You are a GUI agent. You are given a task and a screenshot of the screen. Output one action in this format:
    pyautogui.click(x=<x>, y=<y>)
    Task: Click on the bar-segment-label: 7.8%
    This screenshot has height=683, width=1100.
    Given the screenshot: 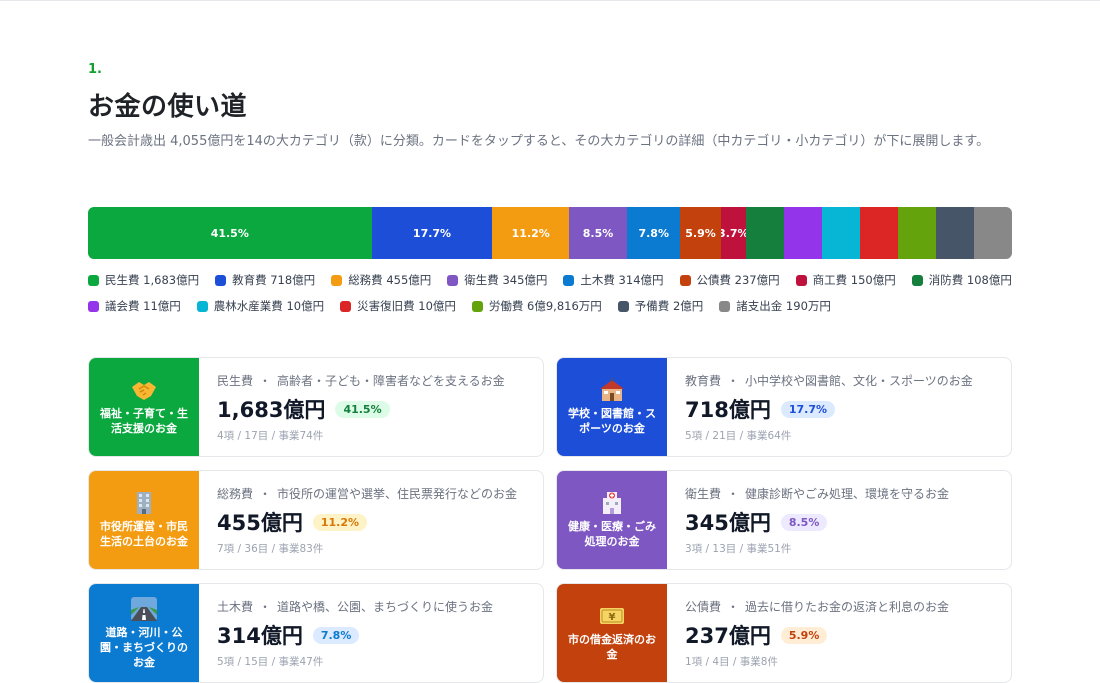 What is the action you would take?
    pyautogui.click(x=653, y=233)
    